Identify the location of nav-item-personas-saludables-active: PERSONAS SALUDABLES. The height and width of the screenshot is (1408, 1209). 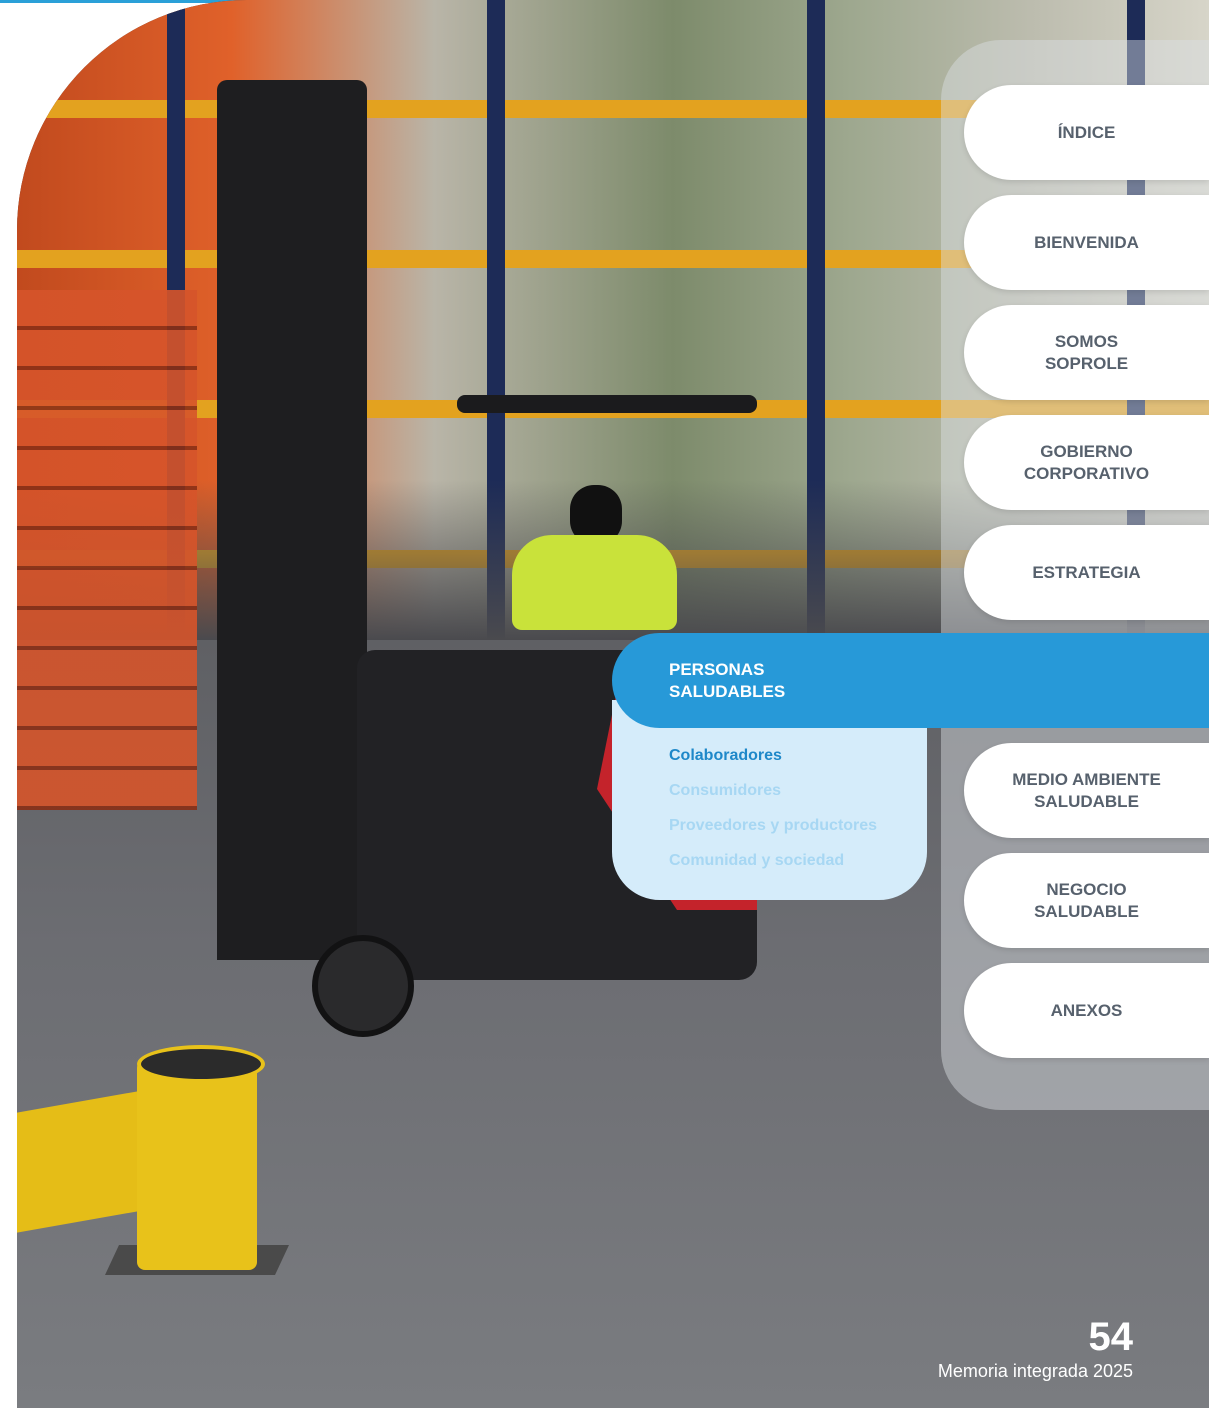
(910, 680).